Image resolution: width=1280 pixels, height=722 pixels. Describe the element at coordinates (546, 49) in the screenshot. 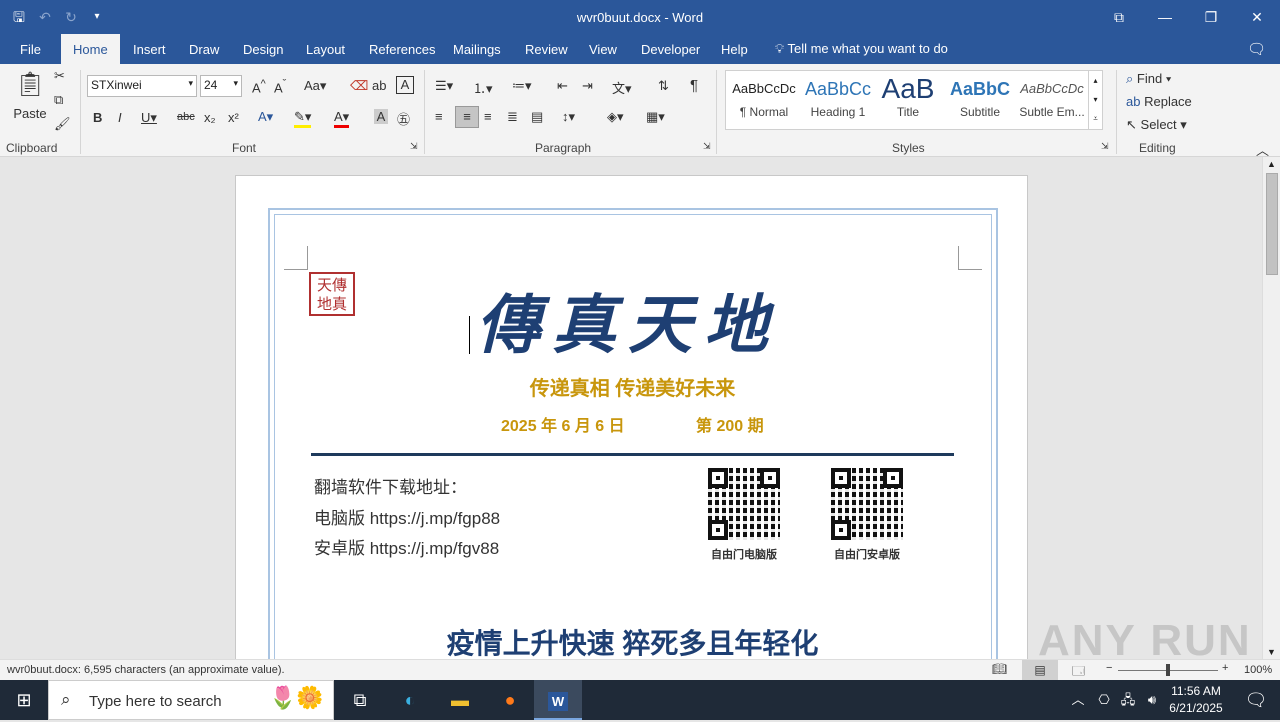

I see `tab-review: Review` at that location.